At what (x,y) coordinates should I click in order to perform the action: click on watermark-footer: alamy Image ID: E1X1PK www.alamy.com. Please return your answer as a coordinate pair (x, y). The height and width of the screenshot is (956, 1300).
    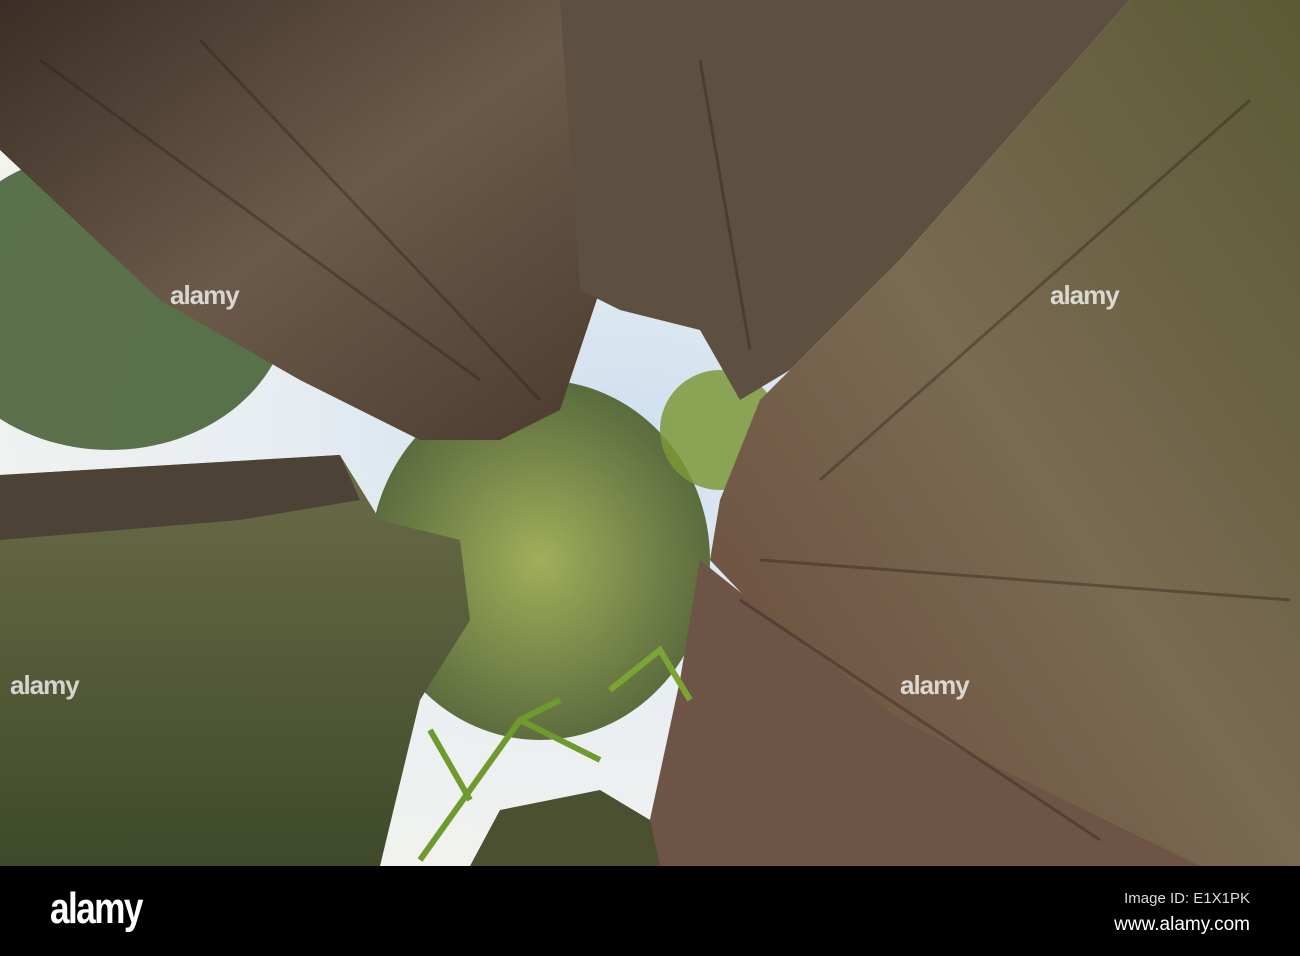
    Looking at the image, I should click on (650, 911).